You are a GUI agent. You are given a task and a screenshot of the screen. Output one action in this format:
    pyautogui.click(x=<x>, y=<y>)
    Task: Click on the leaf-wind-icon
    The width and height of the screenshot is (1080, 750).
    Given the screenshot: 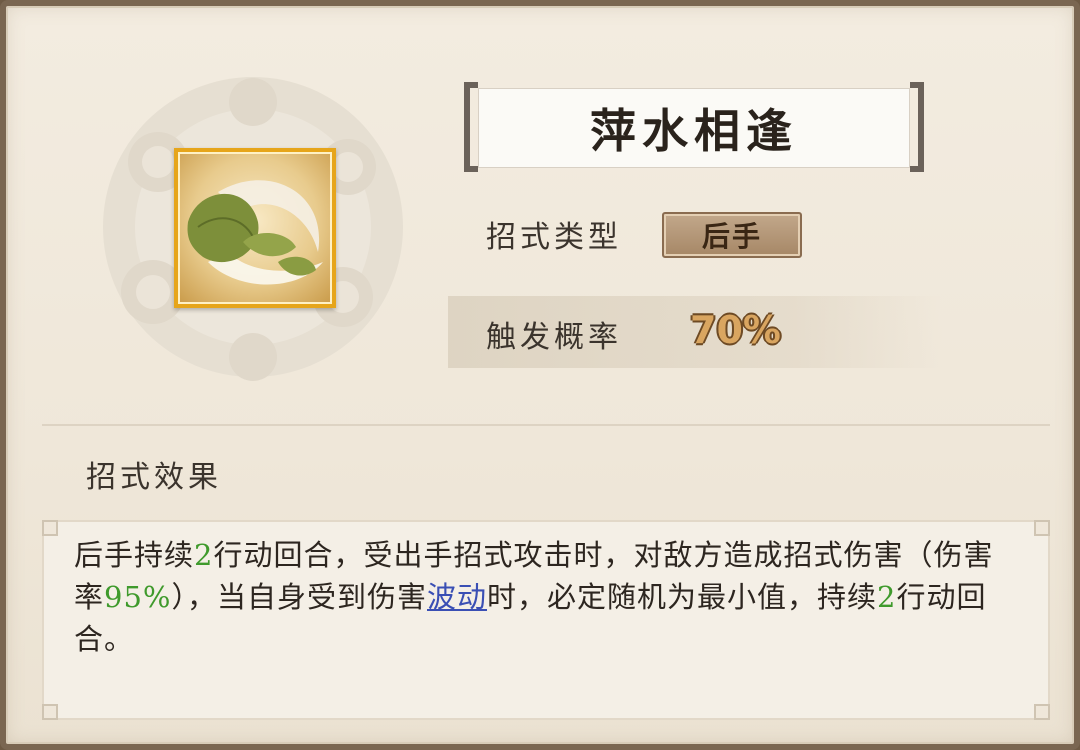 What is the action you would take?
    pyautogui.click(x=255, y=228)
    